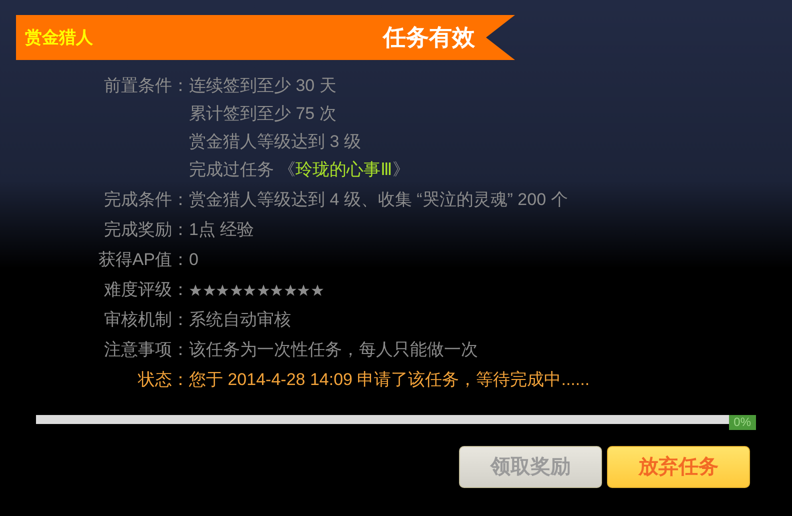  I want to click on field-value: 该任务为一次性任务，每人只能做一次, so click(333, 350).